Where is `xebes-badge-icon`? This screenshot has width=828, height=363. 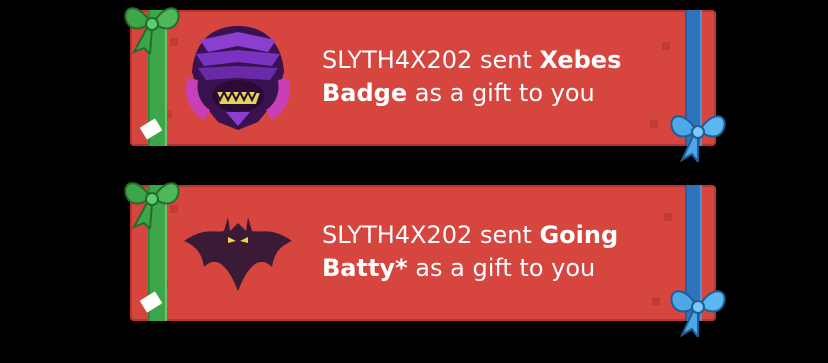 xebes-badge-icon is located at coordinates (238, 78).